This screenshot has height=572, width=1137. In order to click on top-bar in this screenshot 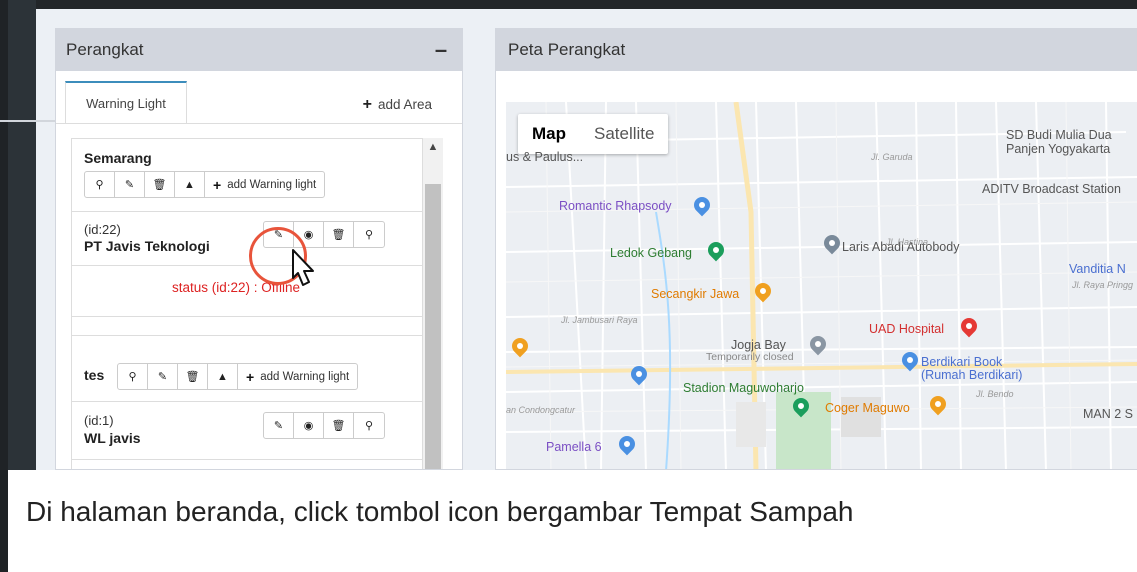, I will do `click(568, 4)`.